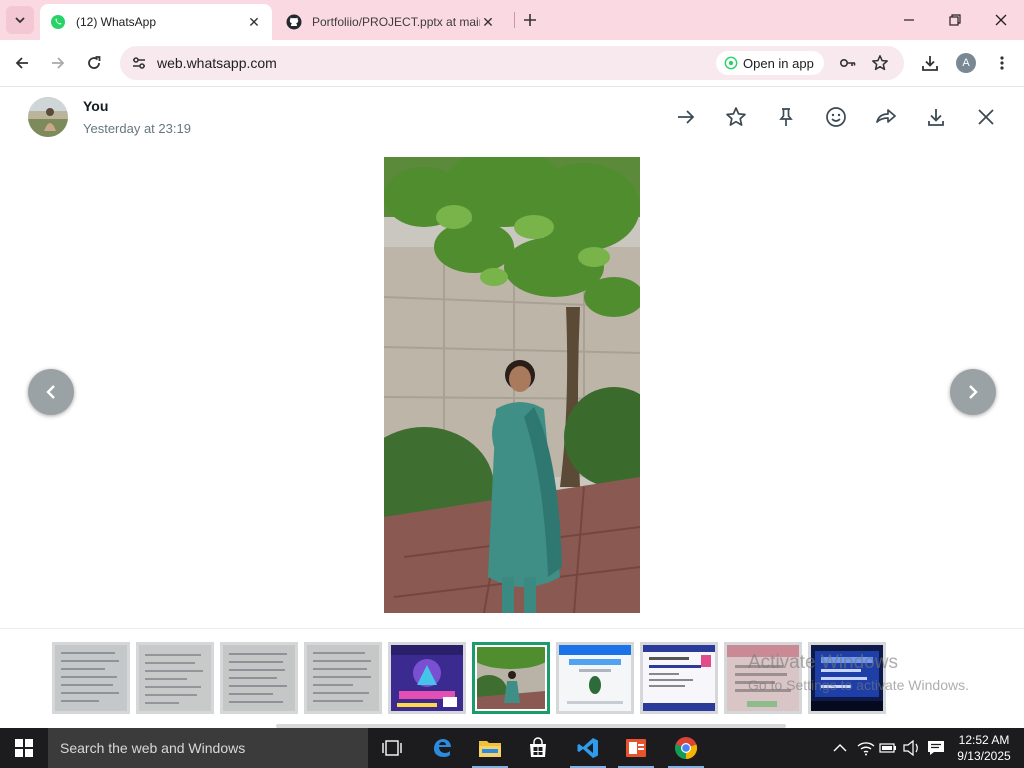 The width and height of the screenshot is (1024, 768). I want to click on reload-button, so click(94, 63).